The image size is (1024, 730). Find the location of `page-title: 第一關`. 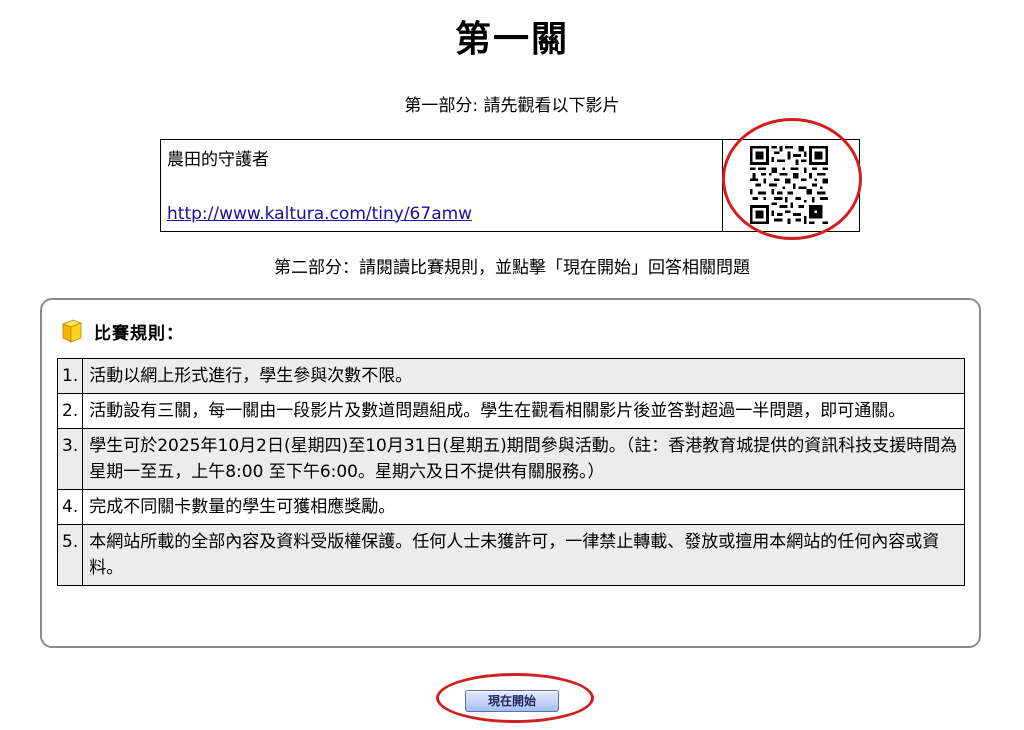

page-title: 第一關 is located at coordinates (511, 39).